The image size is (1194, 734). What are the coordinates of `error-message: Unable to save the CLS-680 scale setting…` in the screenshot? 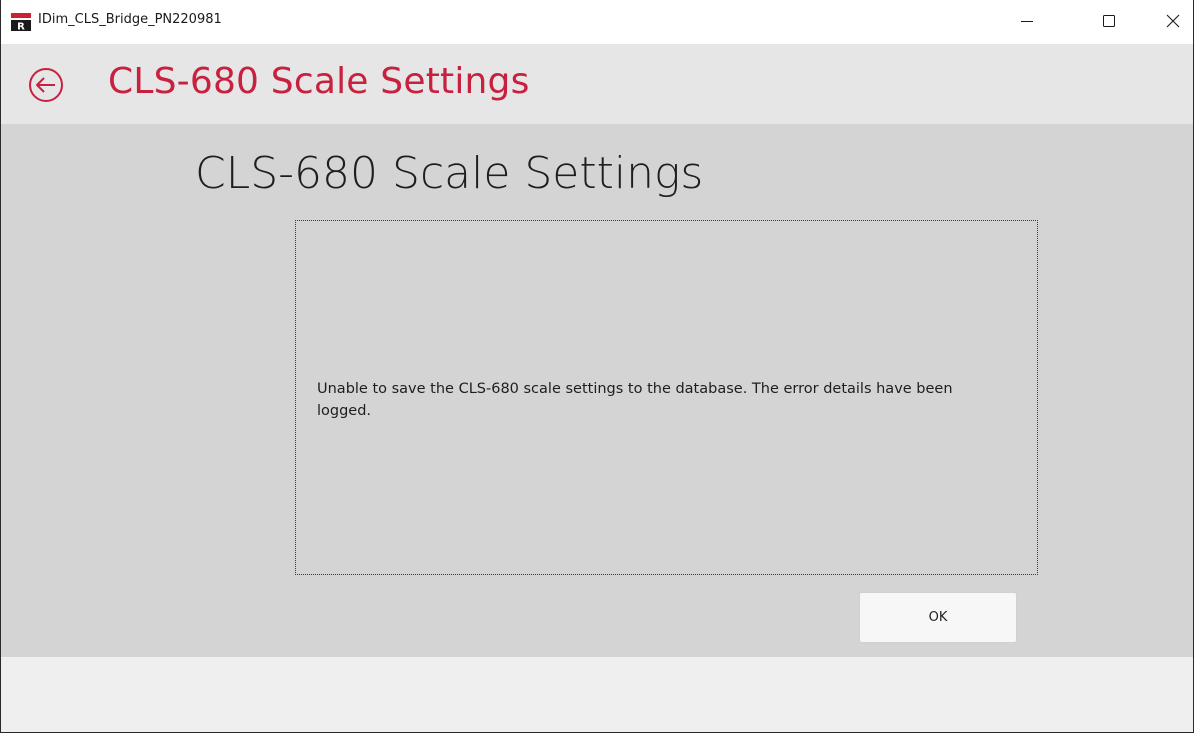 It's located at (635, 400).